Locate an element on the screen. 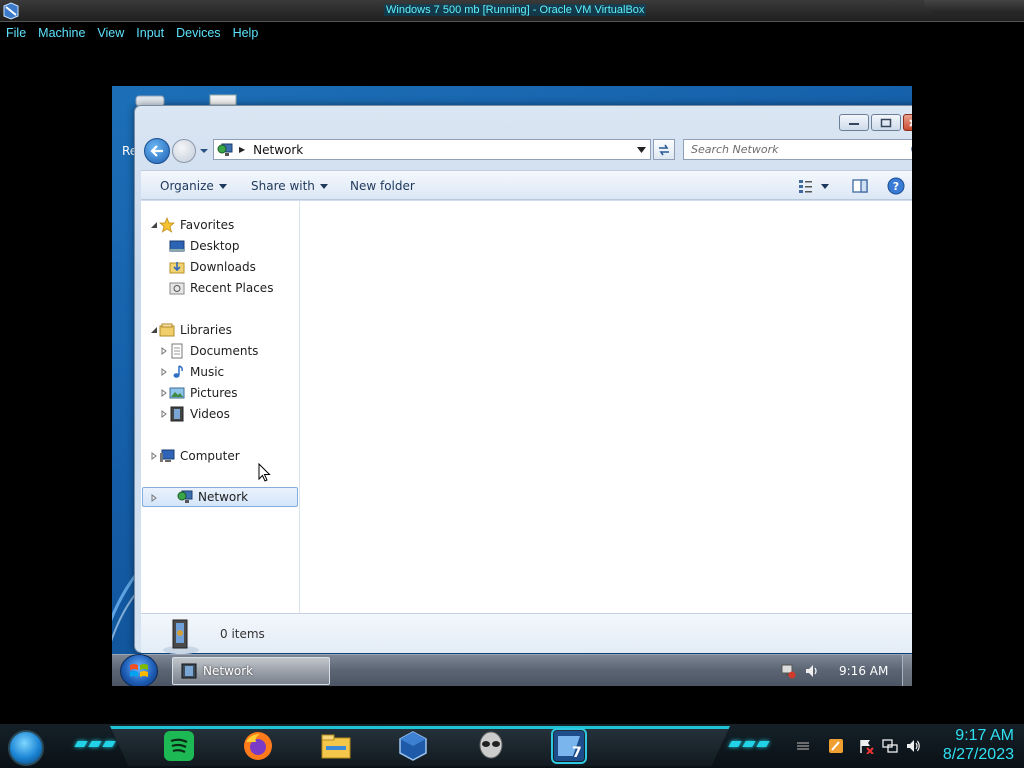  tree-item-music: Music is located at coordinates (196, 372).